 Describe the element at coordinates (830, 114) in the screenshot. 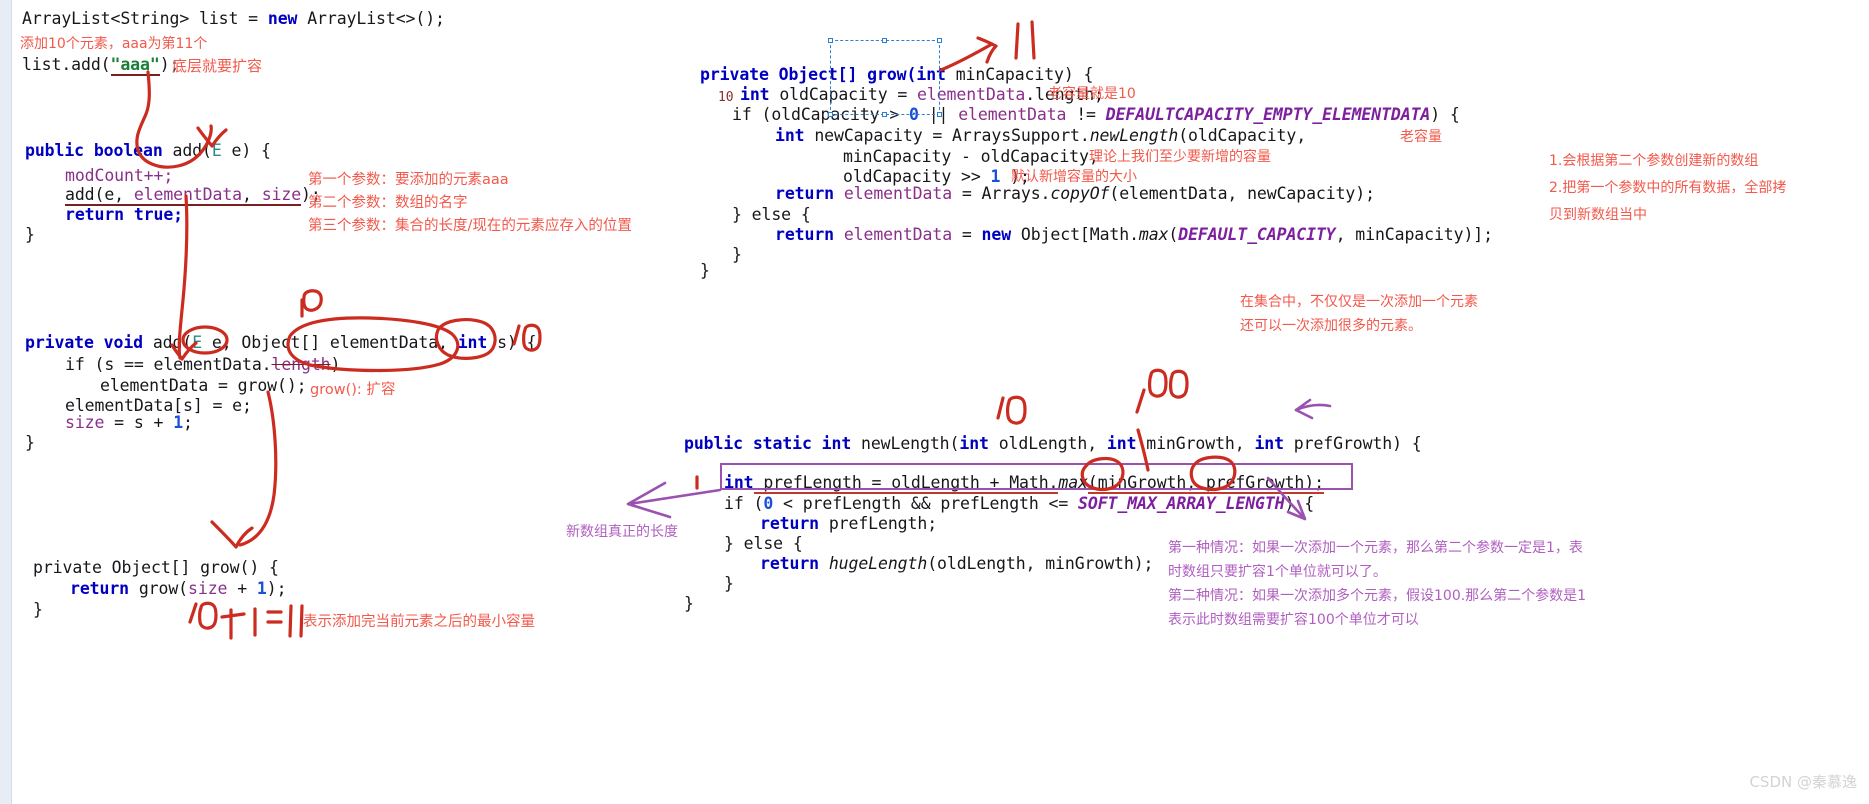

I see `selection-handle-bottom-left` at that location.